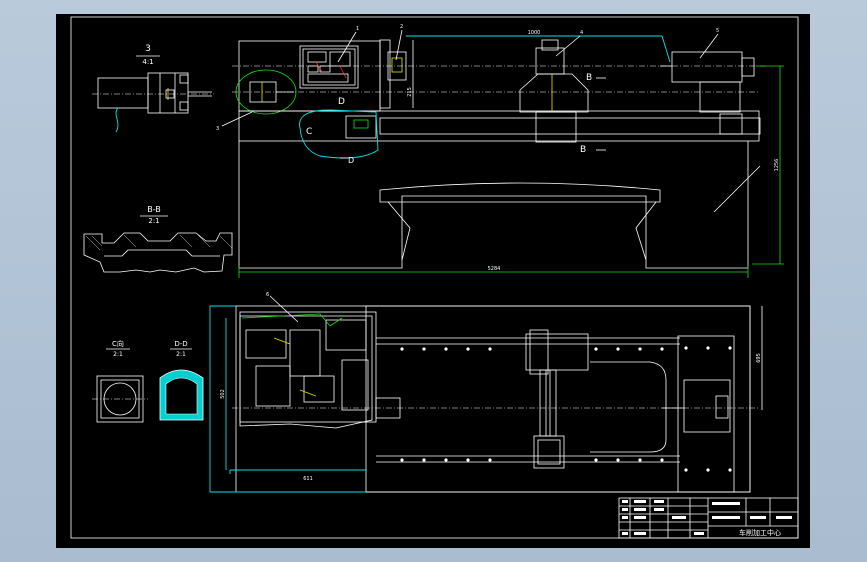 The height and width of the screenshot is (562, 867). I want to click on marker-c: C, so click(309, 132).